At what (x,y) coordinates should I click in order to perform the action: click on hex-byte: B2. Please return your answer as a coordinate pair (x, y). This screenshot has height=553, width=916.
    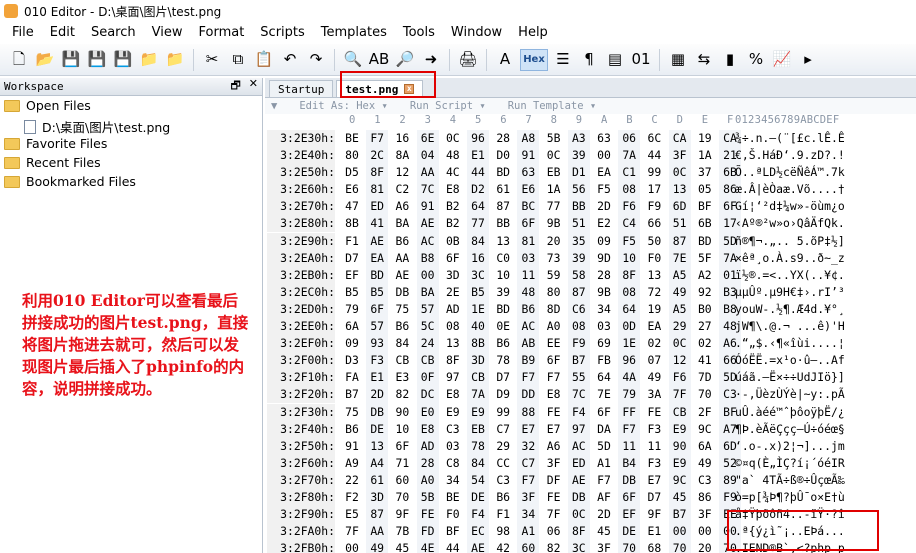
    Looking at the image, I should click on (453, 206).